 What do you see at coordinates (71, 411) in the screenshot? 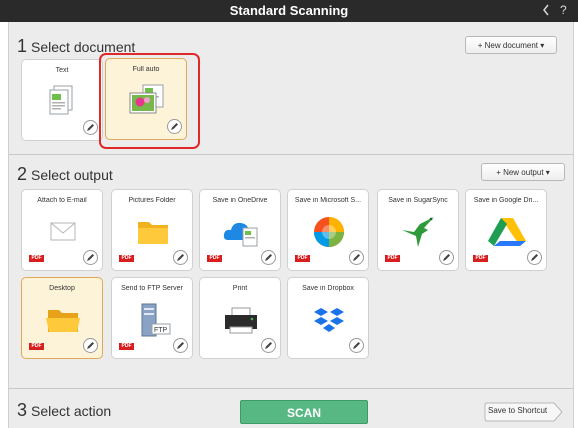
I see `section-title: Select action` at bounding box center [71, 411].